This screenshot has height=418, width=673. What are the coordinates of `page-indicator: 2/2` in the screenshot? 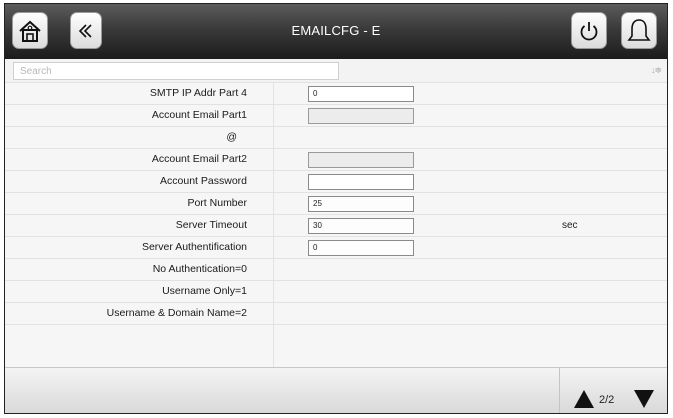 It's located at (607, 400).